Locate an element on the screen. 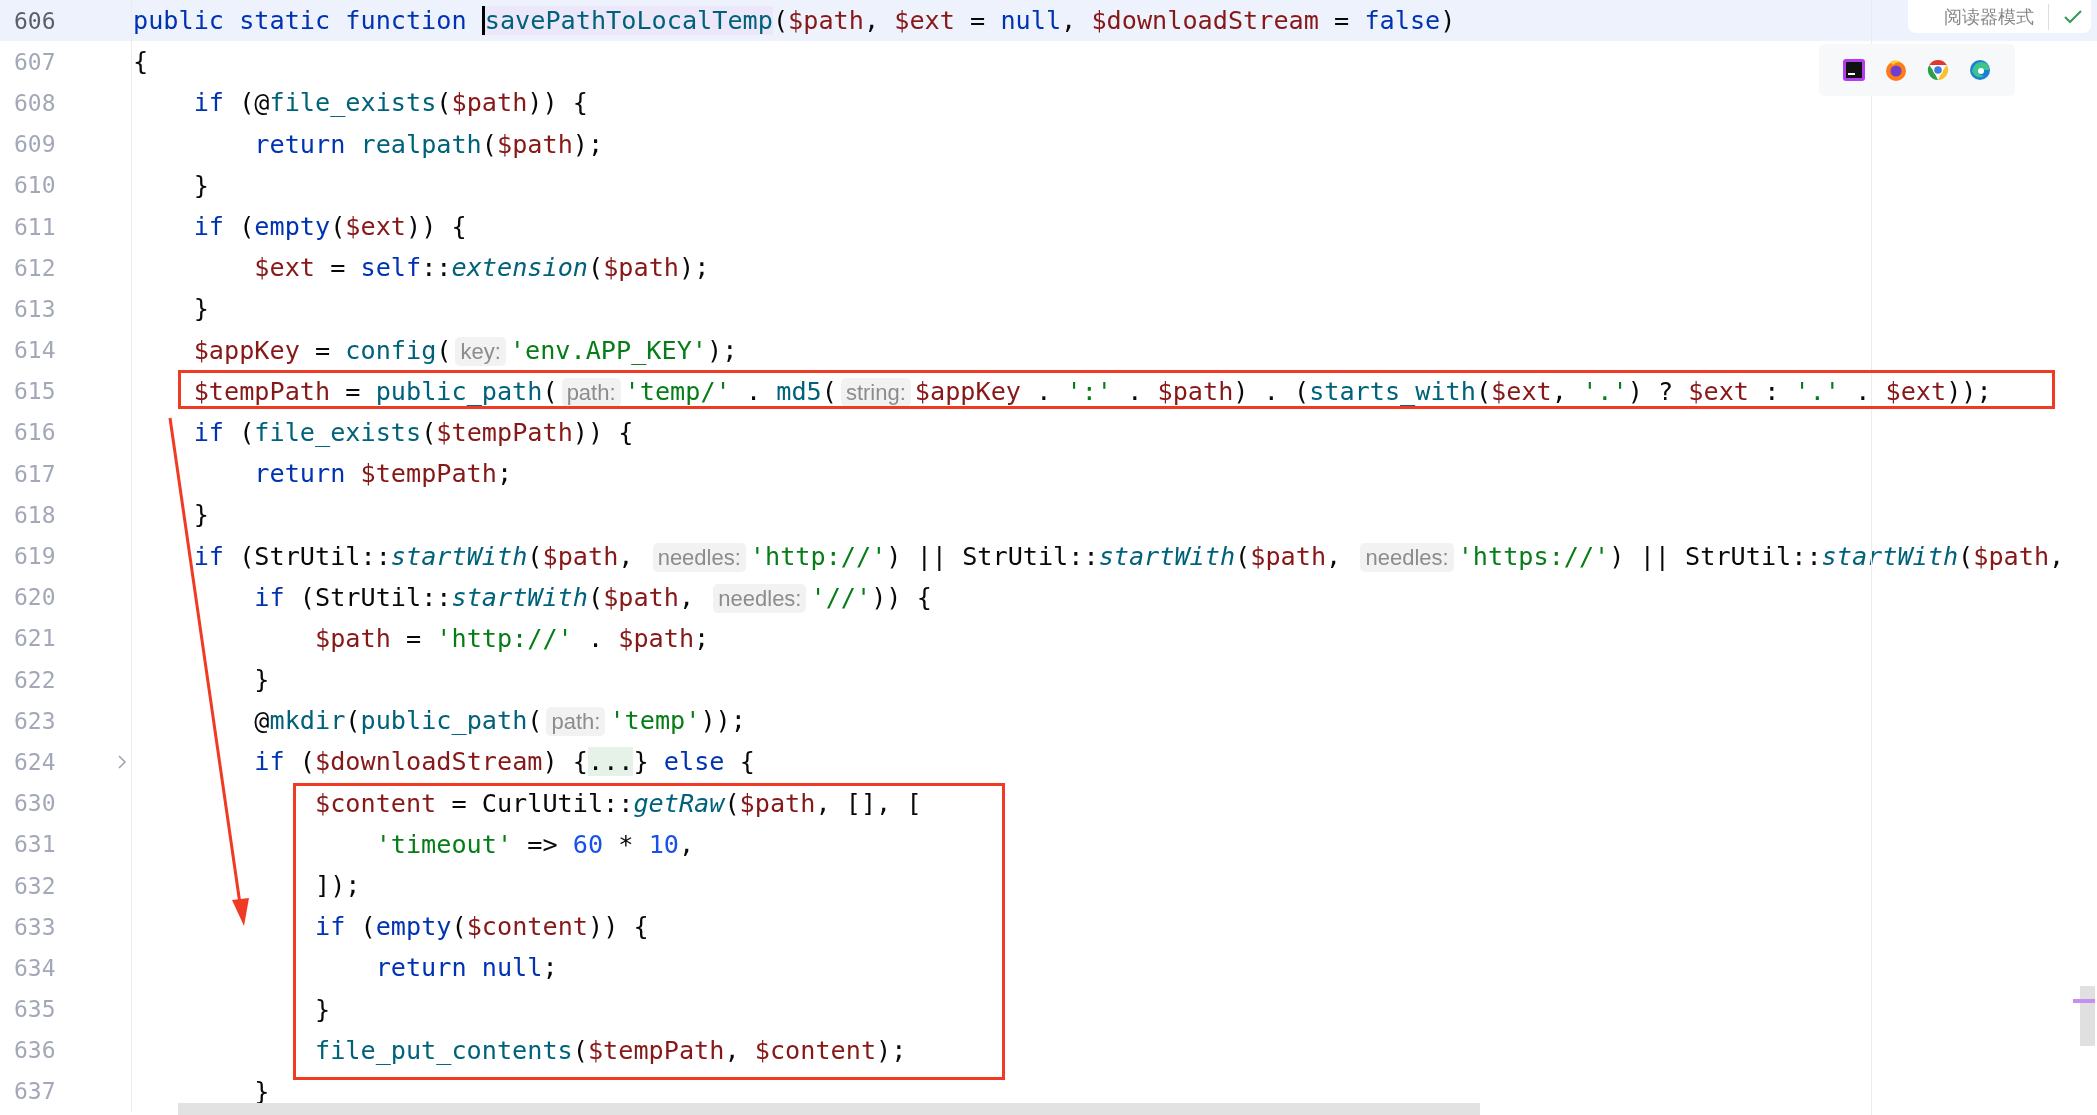  line-number: 632 is located at coordinates (35, 885).